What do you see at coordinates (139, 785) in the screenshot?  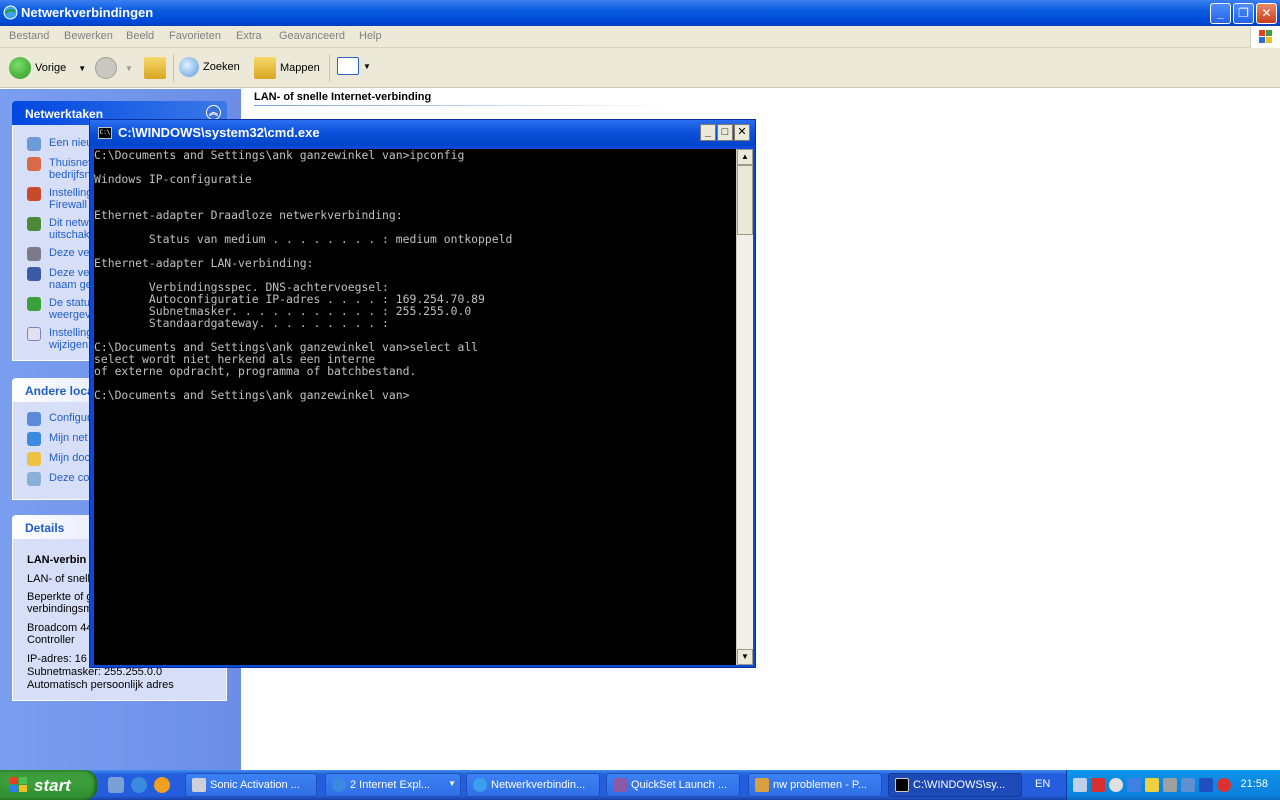 I see `internet-explorer-icon` at bounding box center [139, 785].